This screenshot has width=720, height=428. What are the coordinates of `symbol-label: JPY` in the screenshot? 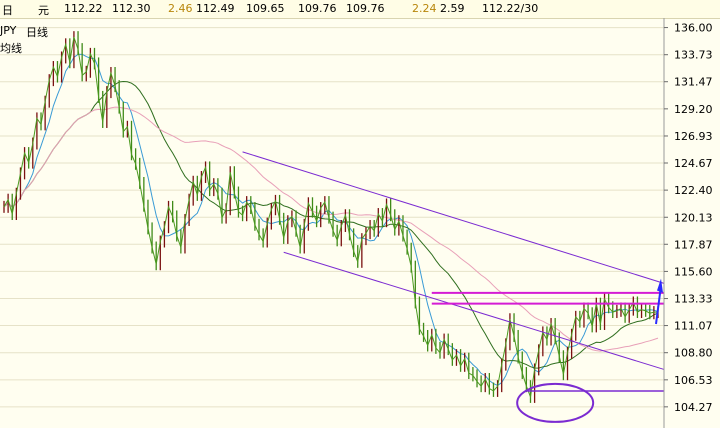 It's located at (8, 30).